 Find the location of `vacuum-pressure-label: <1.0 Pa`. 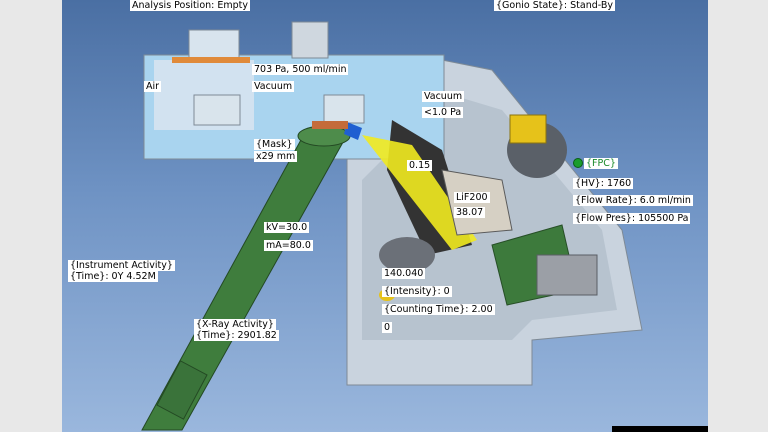

vacuum-pressure-label: <1.0 Pa is located at coordinates (443, 112).